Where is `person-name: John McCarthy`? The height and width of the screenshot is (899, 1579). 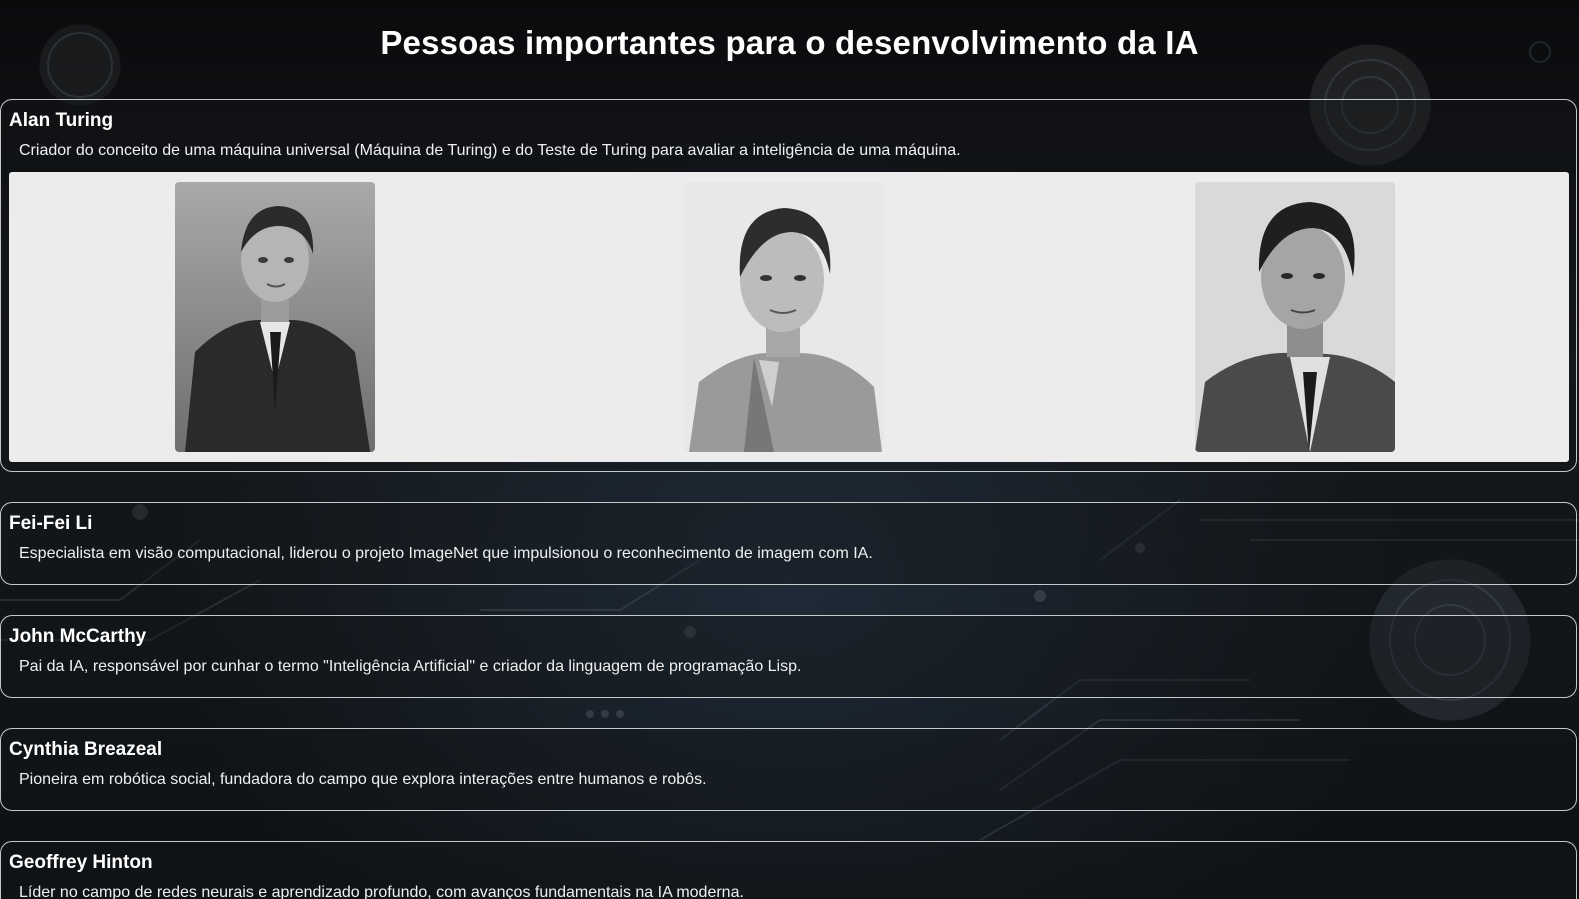 person-name: John McCarthy is located at coordinates (78, 636).